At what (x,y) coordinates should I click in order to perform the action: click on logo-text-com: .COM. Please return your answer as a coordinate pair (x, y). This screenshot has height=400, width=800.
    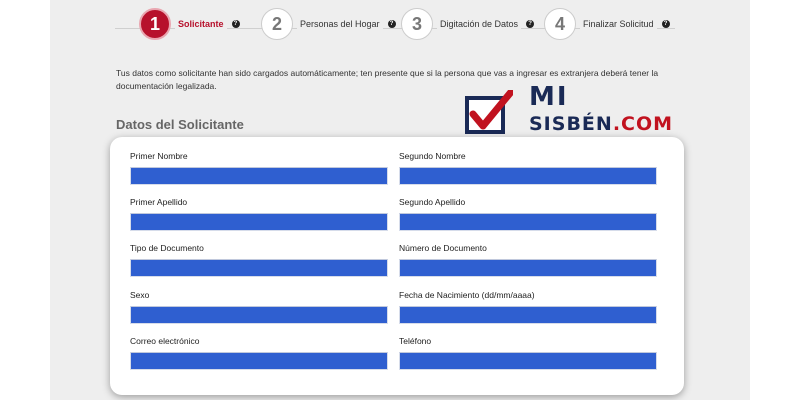
    Looking at the image, I should click on (643, 124).